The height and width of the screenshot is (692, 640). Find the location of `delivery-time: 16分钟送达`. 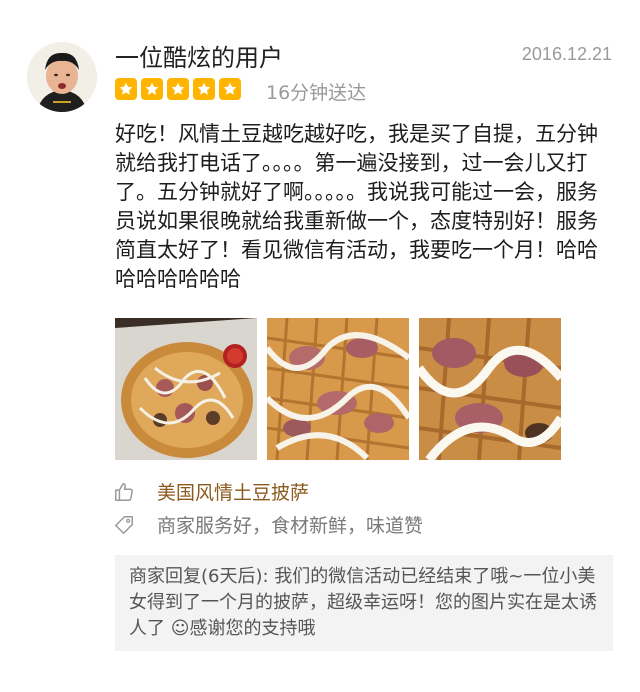

delivery-time: 16分钟送达 is located at coordinates (316, 93).